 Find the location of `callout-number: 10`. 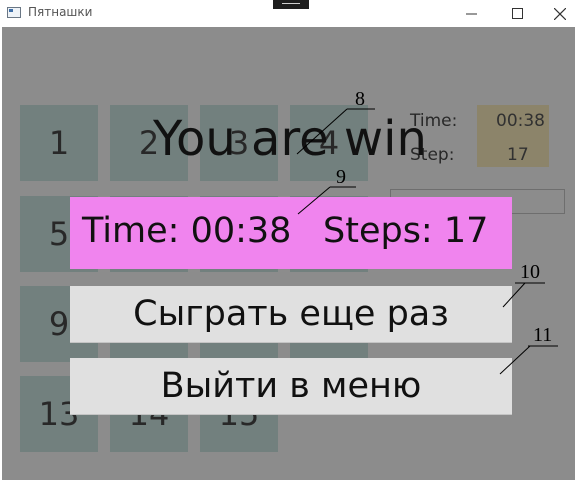

callout-number: 10 is located at coordinates (530, 272).